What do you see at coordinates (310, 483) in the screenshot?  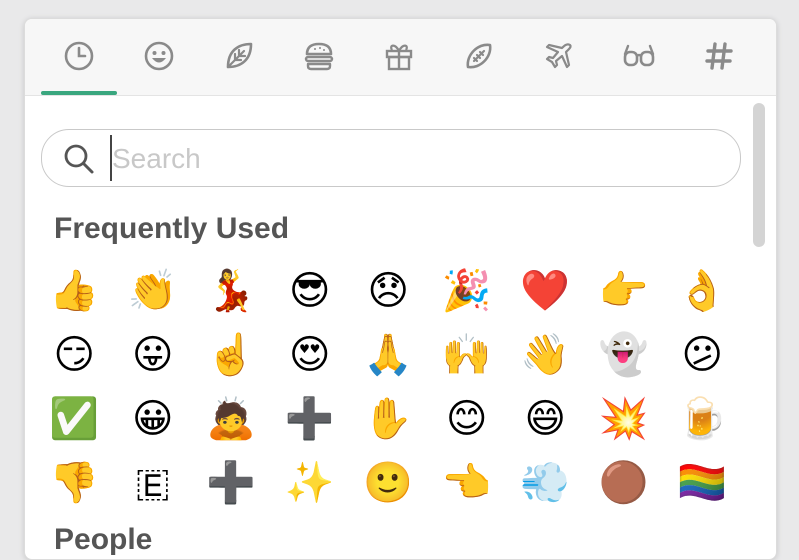 I see `emoji-button: ✨` at bounding box center [310, 483].